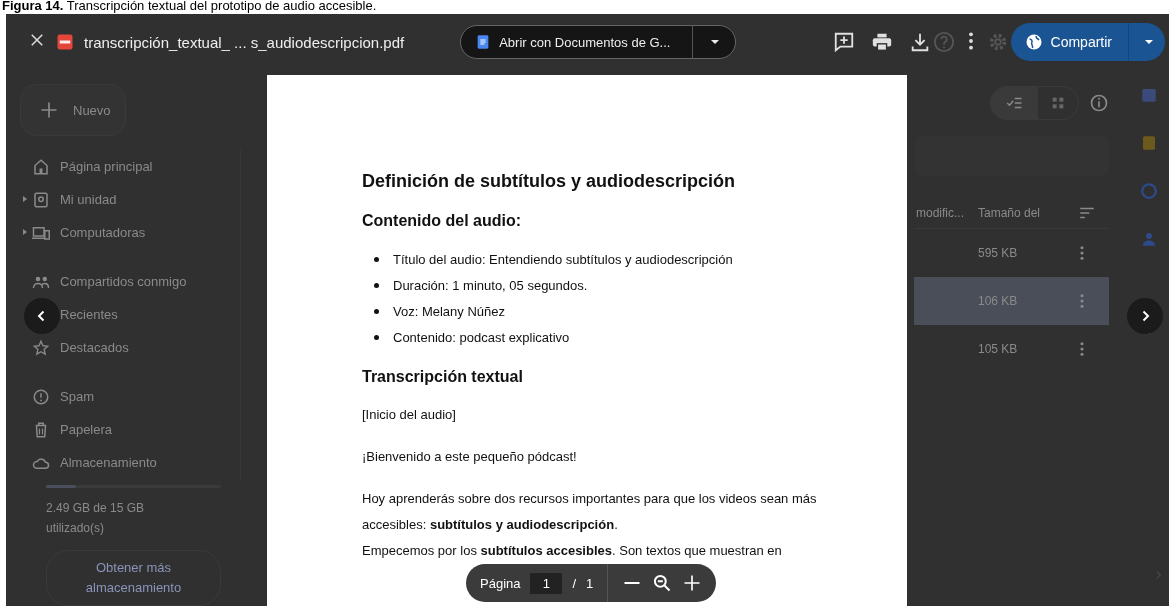  I want to click on paragraph: Empecemos por los subtítulos accesibles. Son textos que muestran en, so click(572, 551).